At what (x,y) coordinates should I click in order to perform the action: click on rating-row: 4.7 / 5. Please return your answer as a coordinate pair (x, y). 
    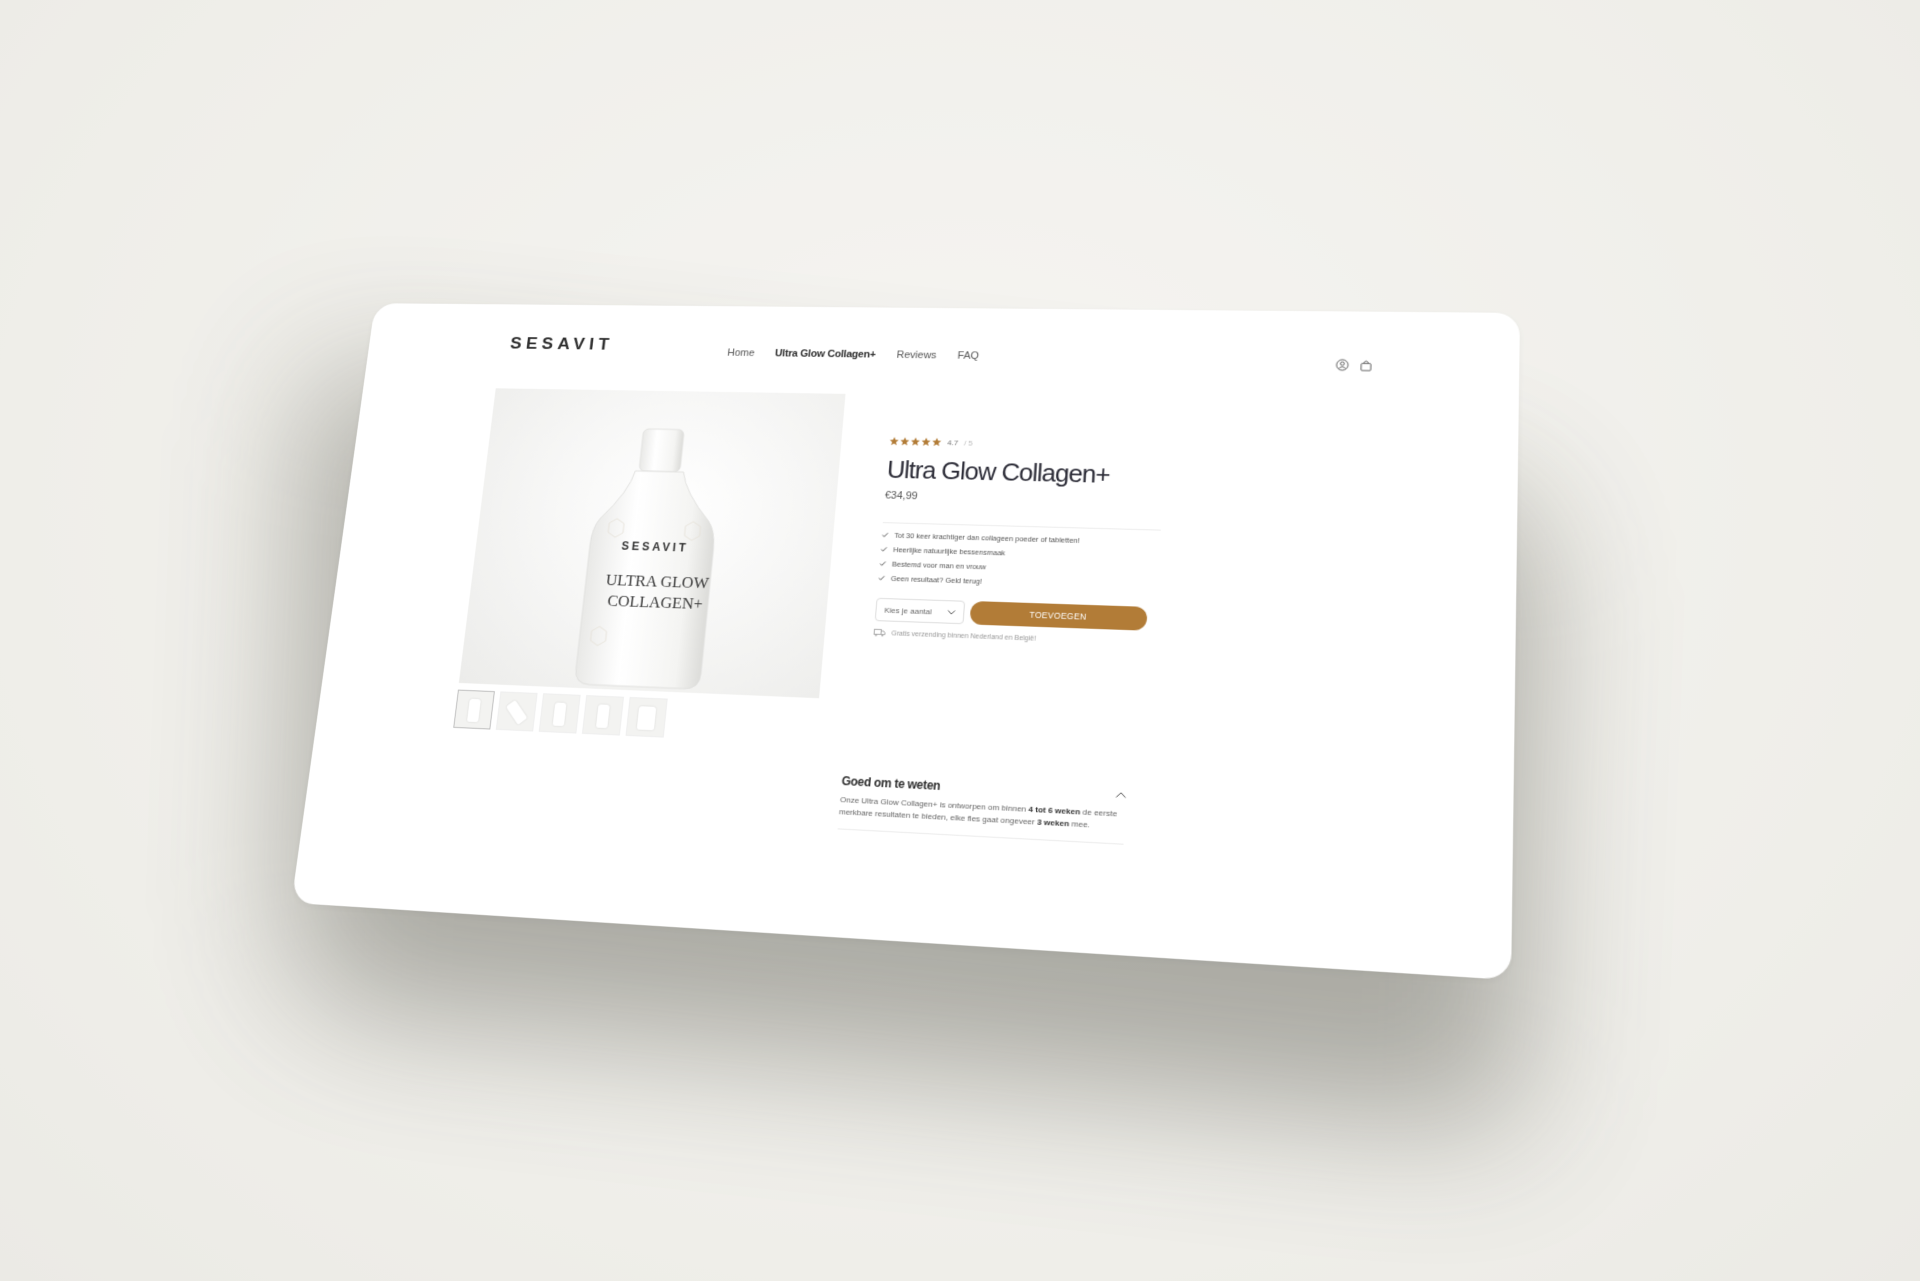
    Looking at the image, I should click on (1037, 443).